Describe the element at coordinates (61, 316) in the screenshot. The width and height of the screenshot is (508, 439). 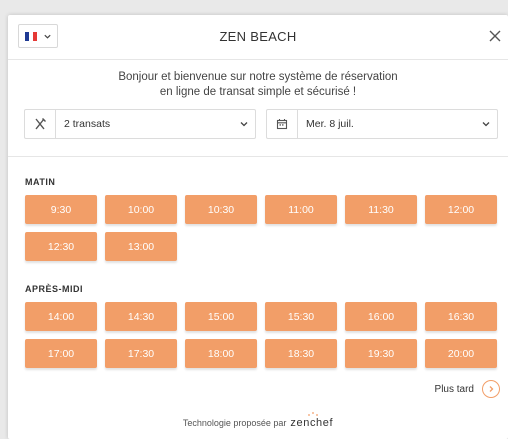
I see `time-slot-button: 14:00` at that location.